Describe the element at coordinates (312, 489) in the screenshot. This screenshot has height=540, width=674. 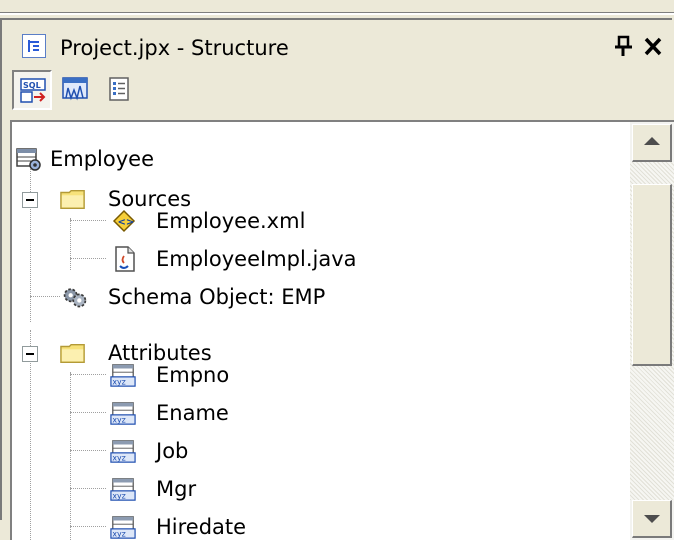
I see `tree-node-attribute: xyz Mgr` at that location.